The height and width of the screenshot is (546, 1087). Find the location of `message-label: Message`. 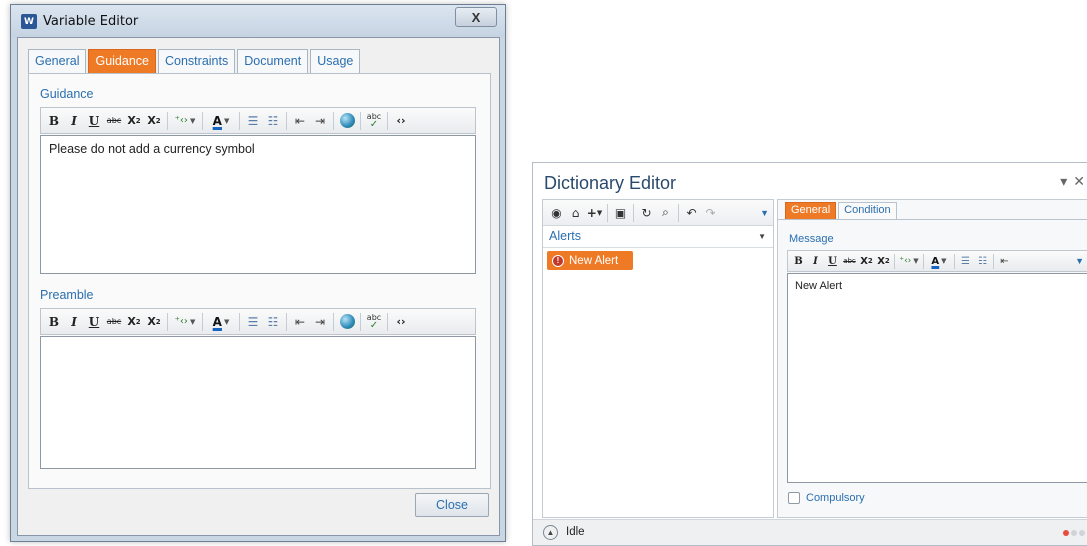

message-label: Message is located at coordinates (811, 239).